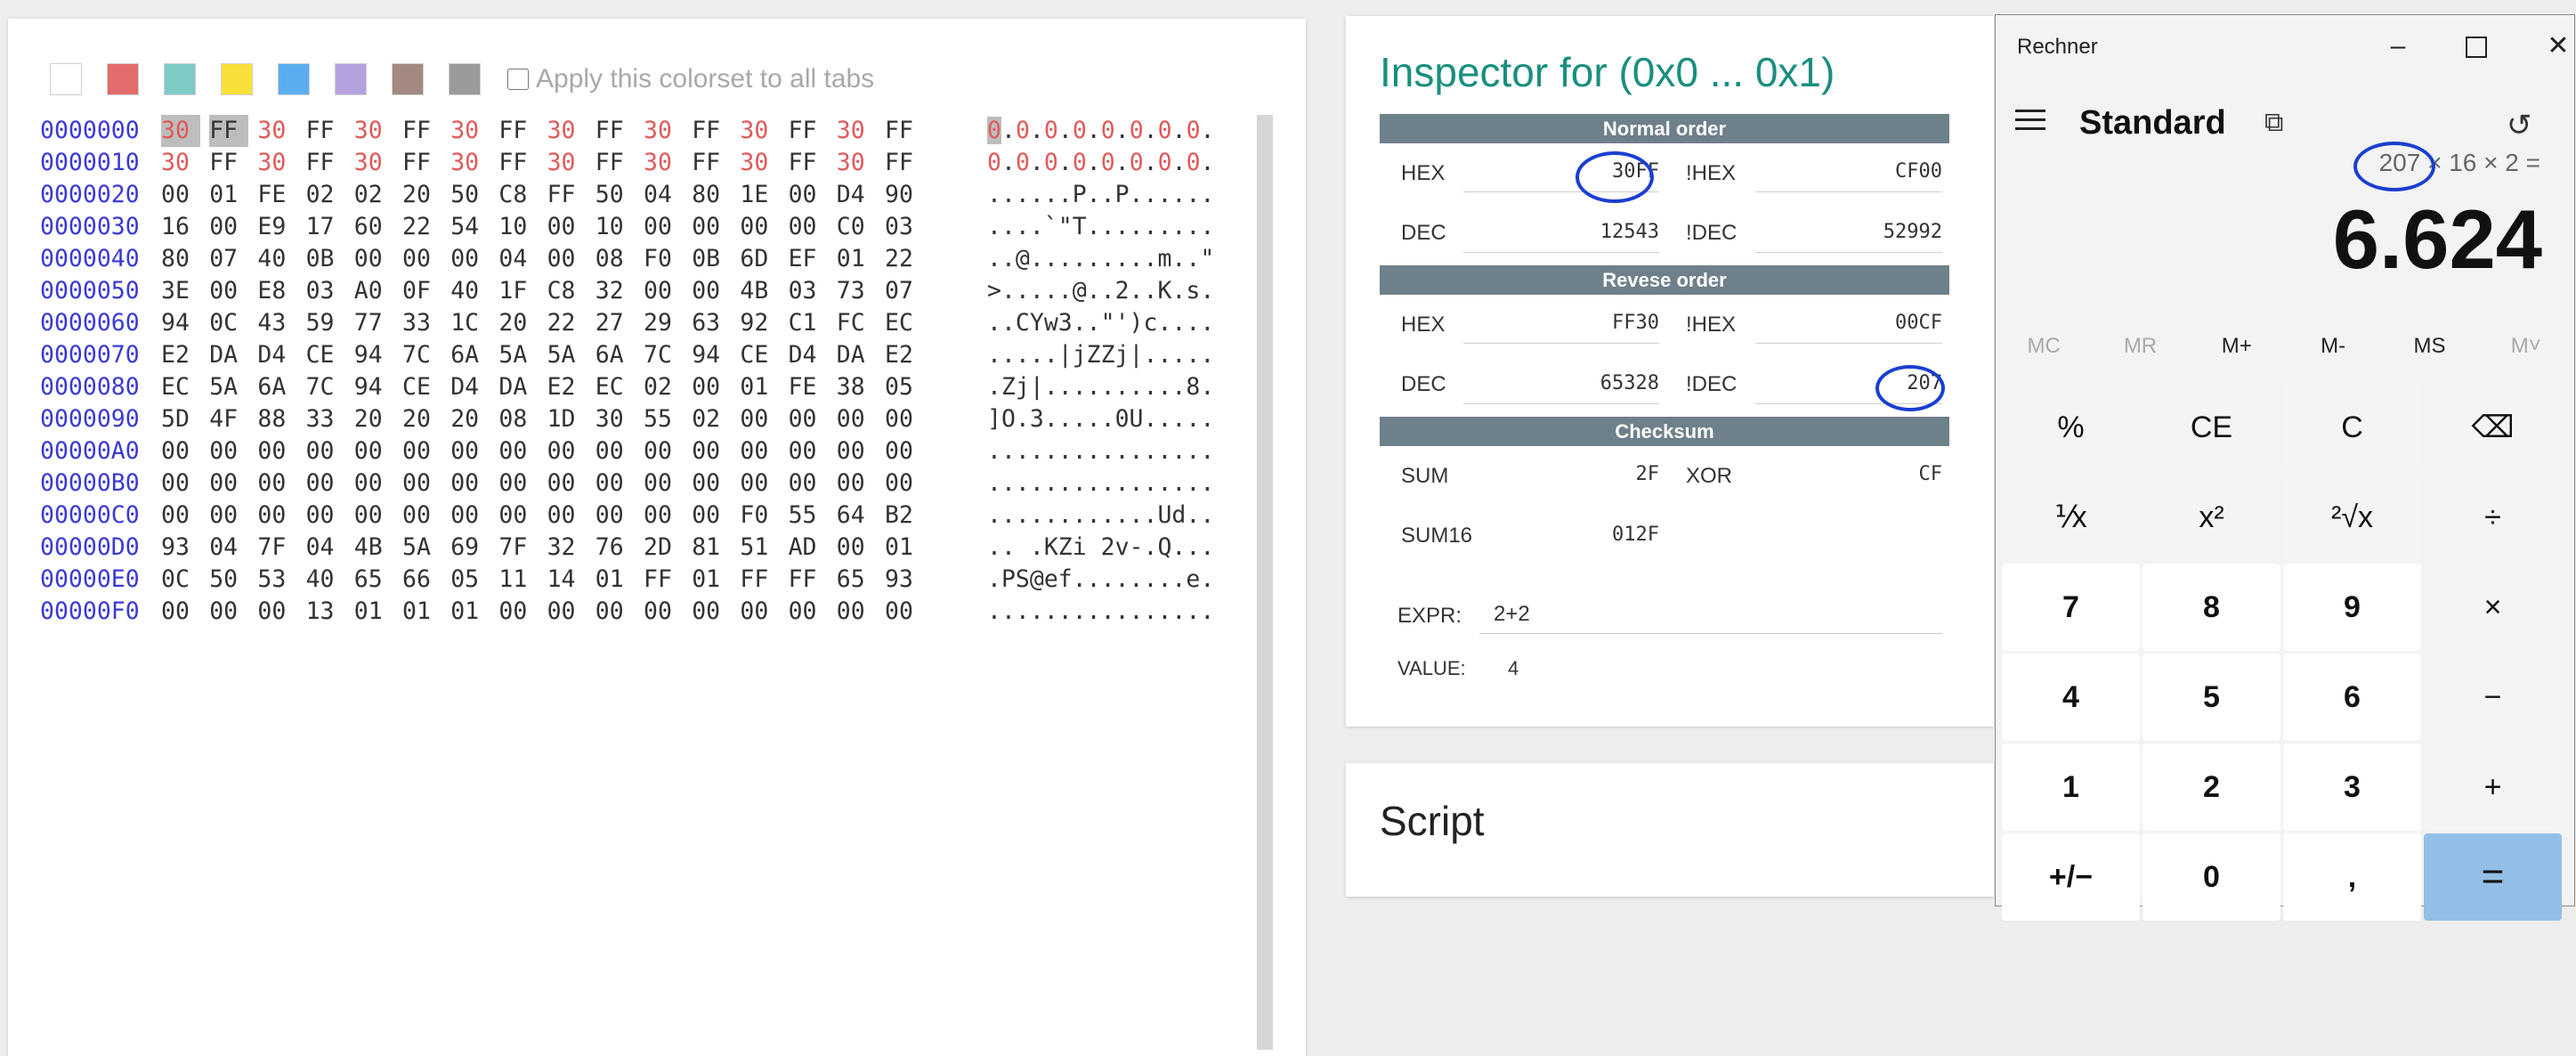  I want to click on hex-byte: AD, so click(809, 548).